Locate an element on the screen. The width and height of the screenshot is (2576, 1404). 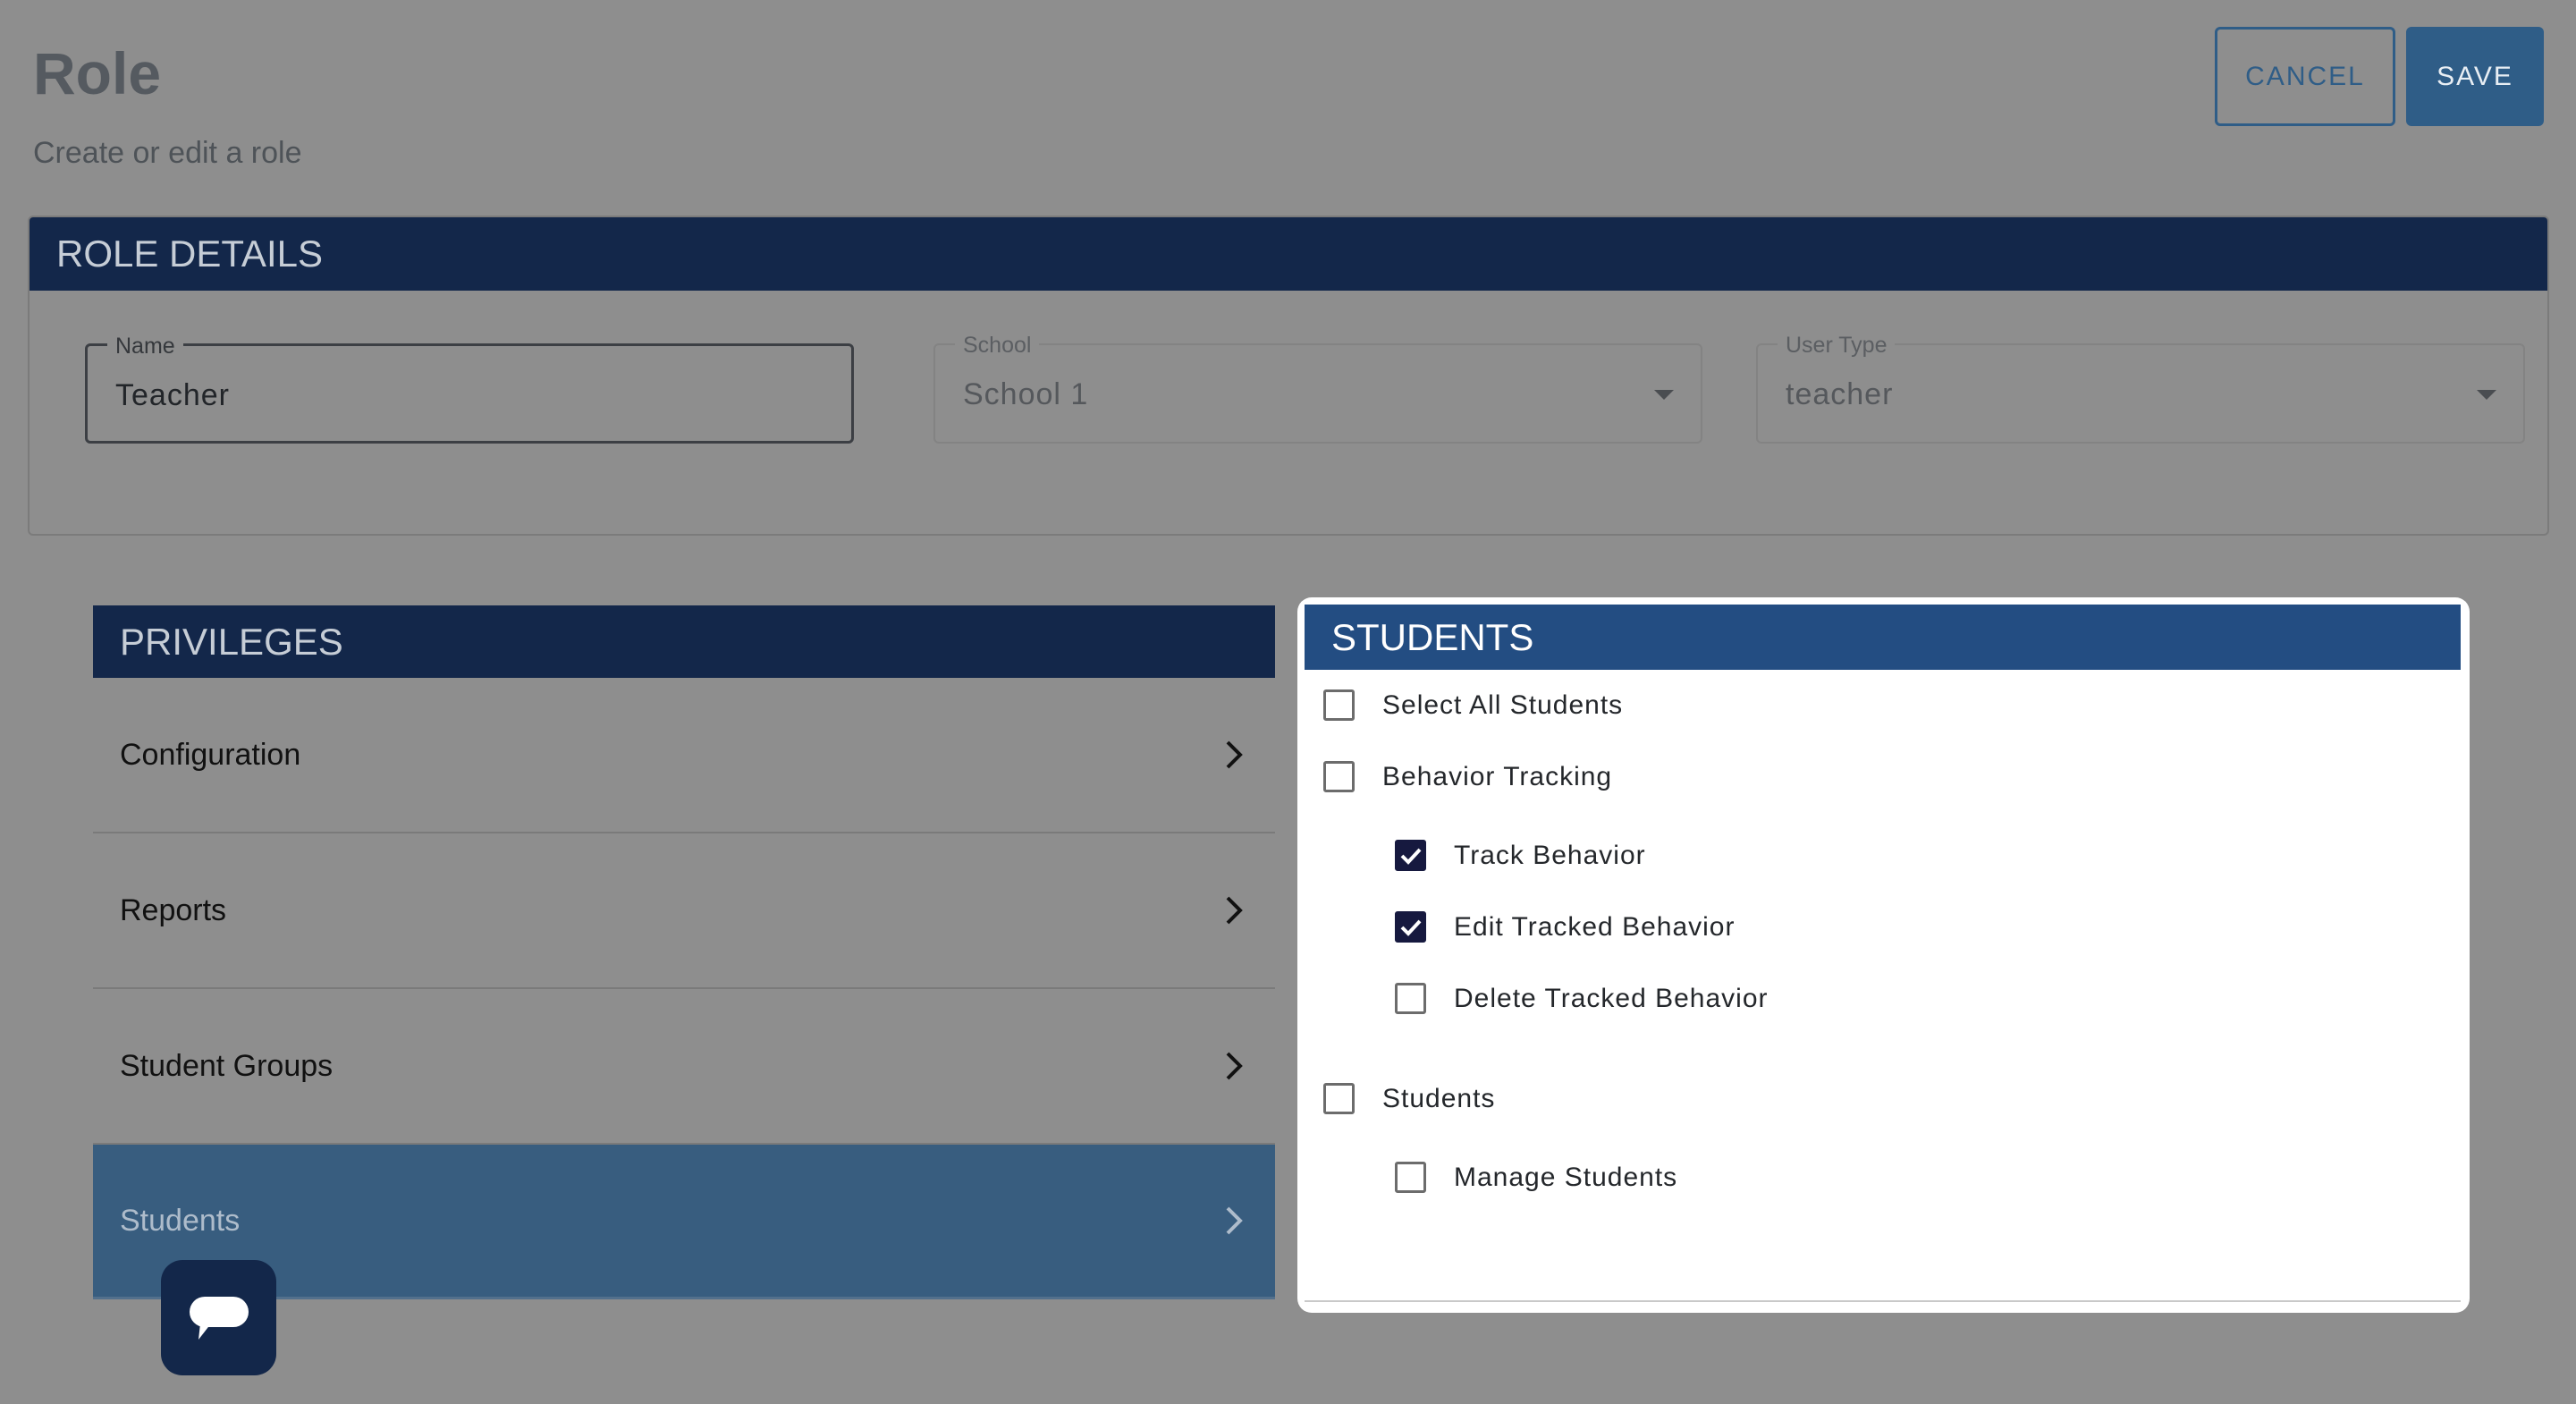
name-field-value: Teacher is located at coordinates (172, 396).